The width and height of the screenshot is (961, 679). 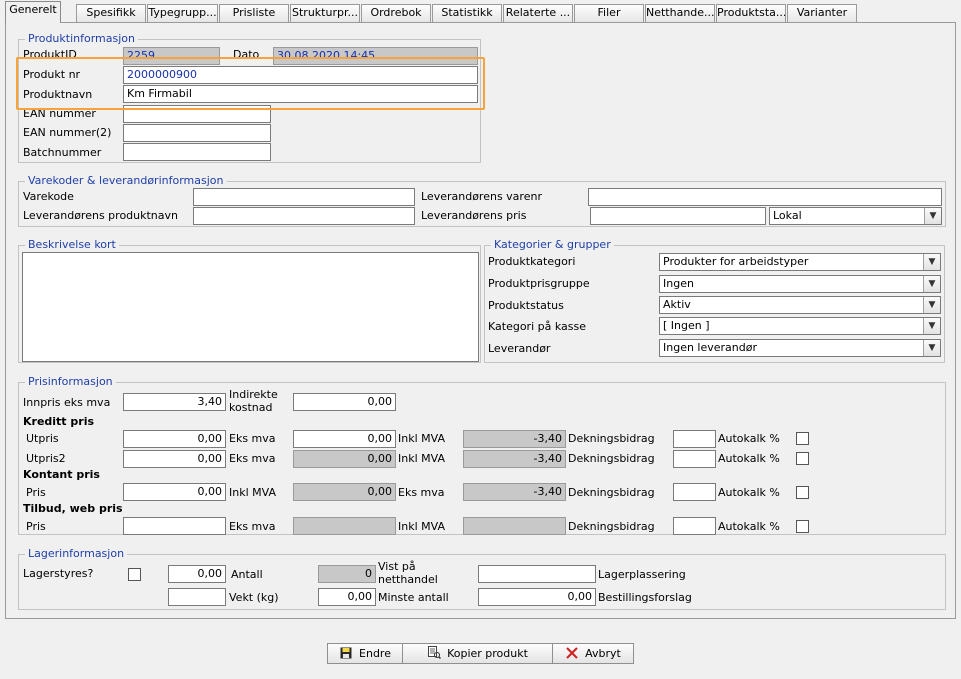 What do you see at coordinates (481, 196) in the screenshot?
I see `levvarenr-label: Leverandørens varenr` at bounding box center [481, 196].